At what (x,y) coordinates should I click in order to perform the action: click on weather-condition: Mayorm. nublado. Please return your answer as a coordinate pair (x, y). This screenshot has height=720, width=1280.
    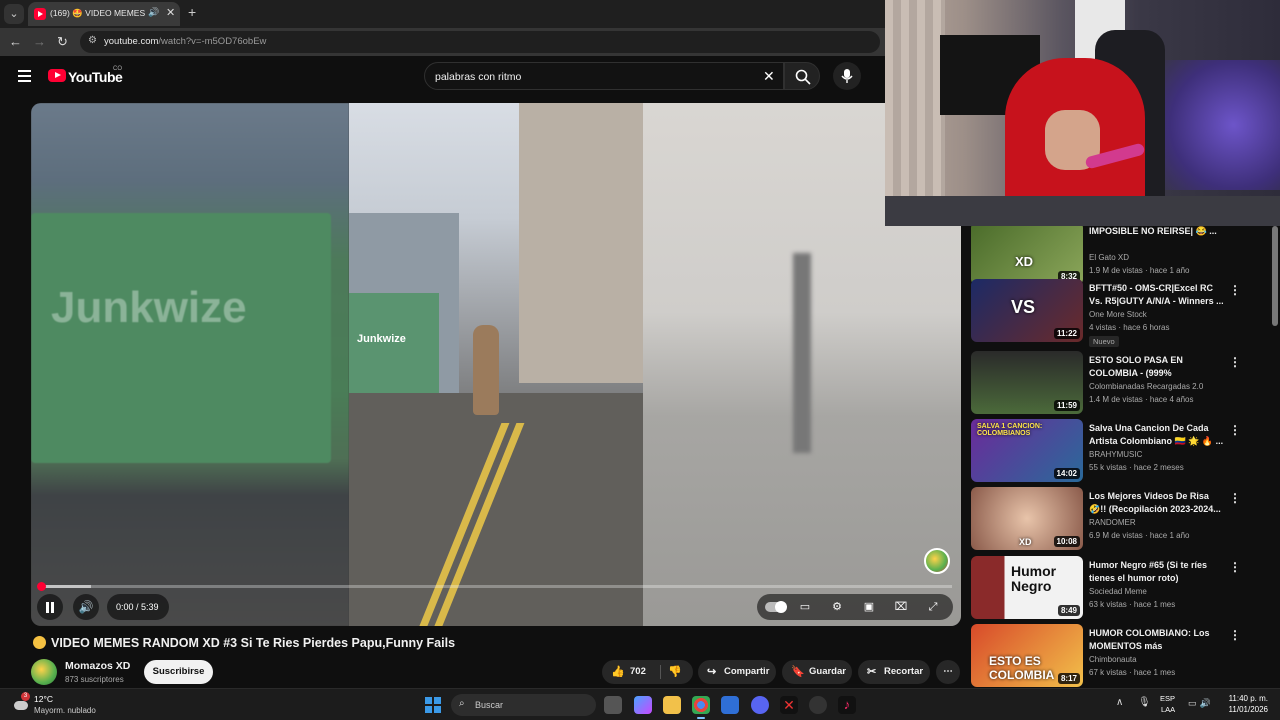
    Looking at the image, I should click on (65, 710).